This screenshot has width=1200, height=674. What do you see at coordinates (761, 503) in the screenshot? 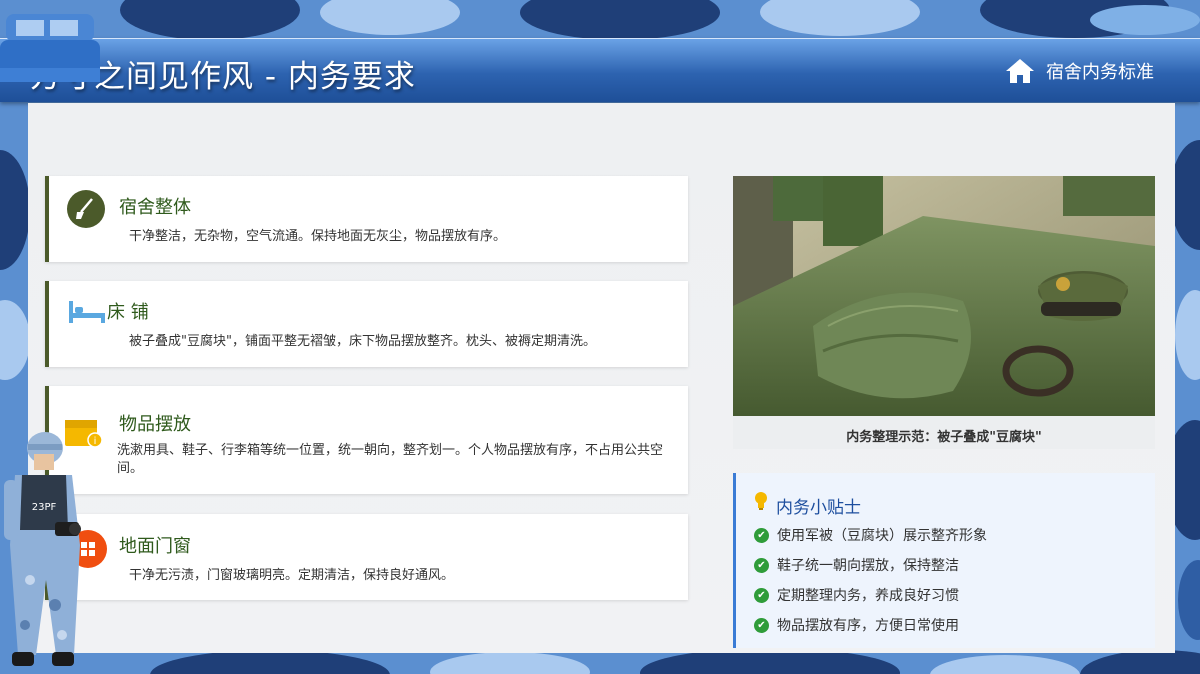
I see `lightbulb-icon` at bounding box center [761, 503].